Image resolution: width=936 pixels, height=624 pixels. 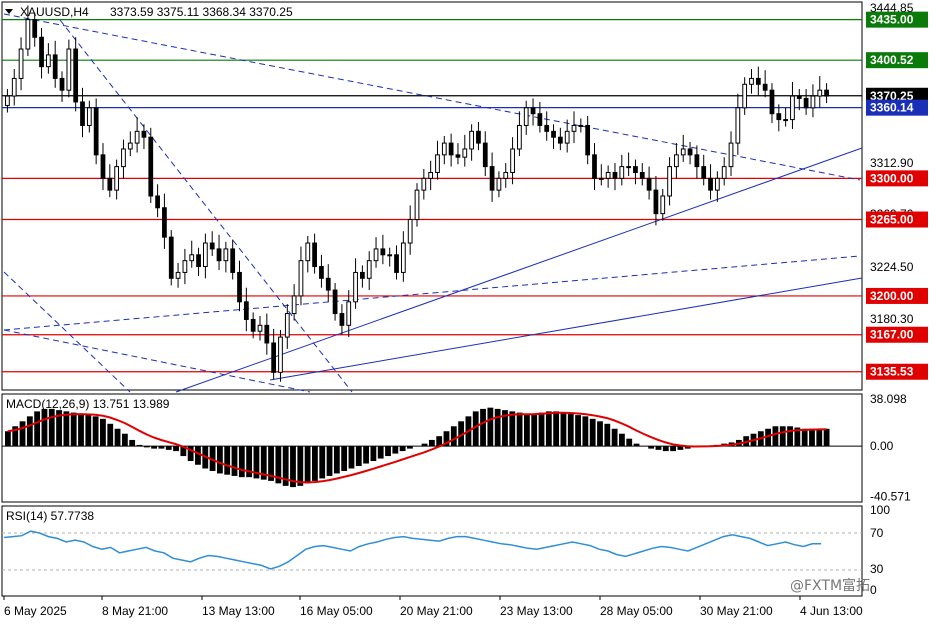 What do you see at coordinates (892, 163) in the screenshot?
I see `price-tick-label: 3312.90` at bounding box center [892, 163].